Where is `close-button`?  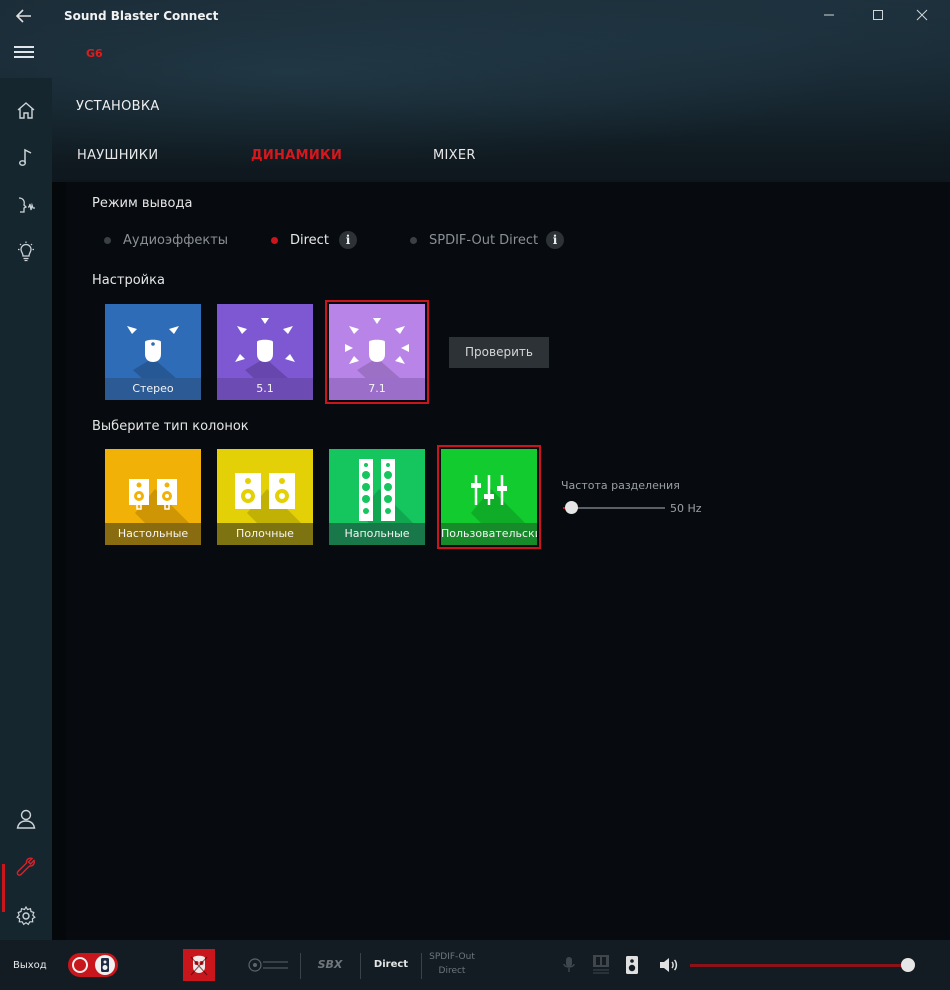 close-button is located at coordinates (922, 17).